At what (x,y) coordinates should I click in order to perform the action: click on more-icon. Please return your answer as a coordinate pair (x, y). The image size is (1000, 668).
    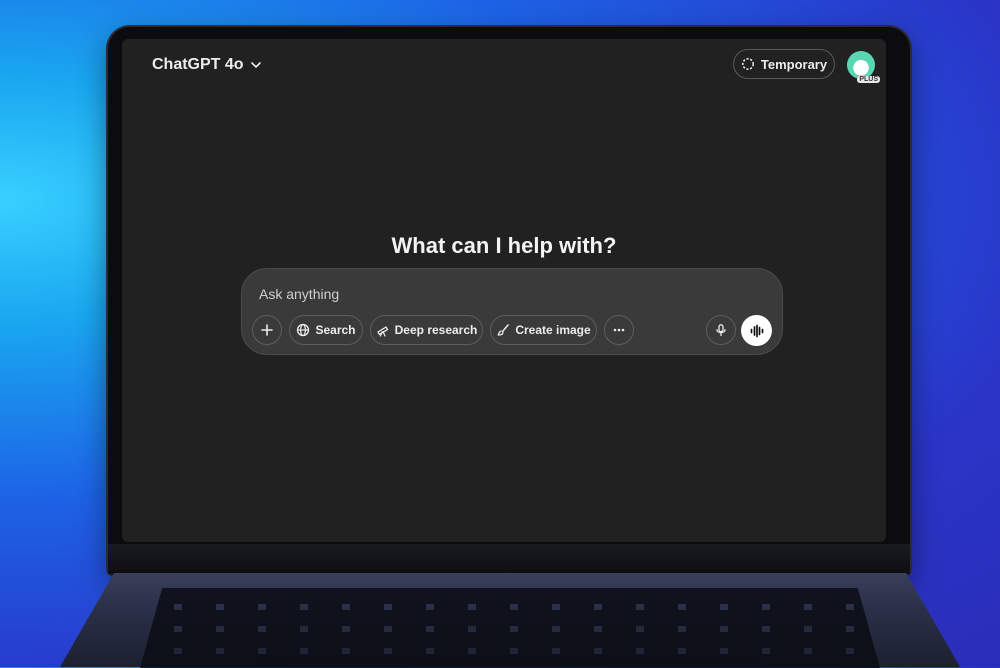
    Looking at the image, I should click on (619, 330).